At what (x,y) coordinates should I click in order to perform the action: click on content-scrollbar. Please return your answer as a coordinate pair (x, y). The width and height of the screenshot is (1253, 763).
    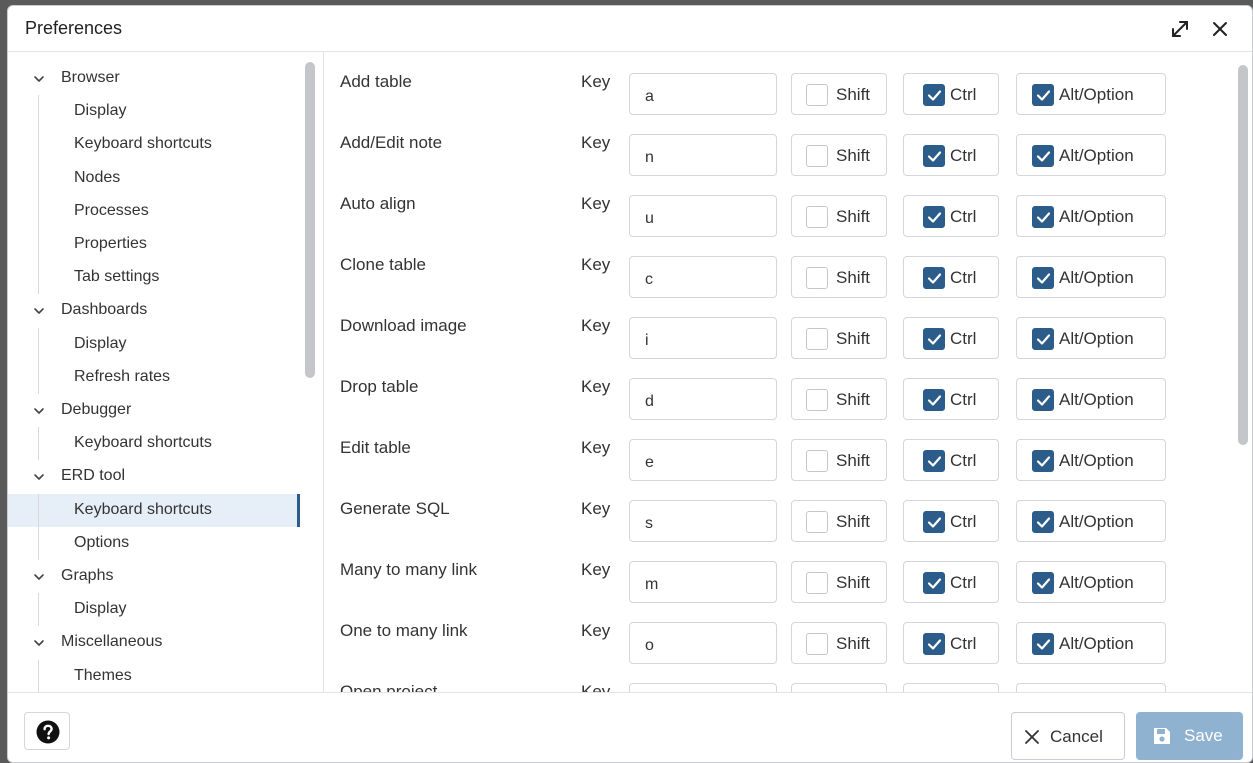
    Looking at the image, I should click on (1243, 255).